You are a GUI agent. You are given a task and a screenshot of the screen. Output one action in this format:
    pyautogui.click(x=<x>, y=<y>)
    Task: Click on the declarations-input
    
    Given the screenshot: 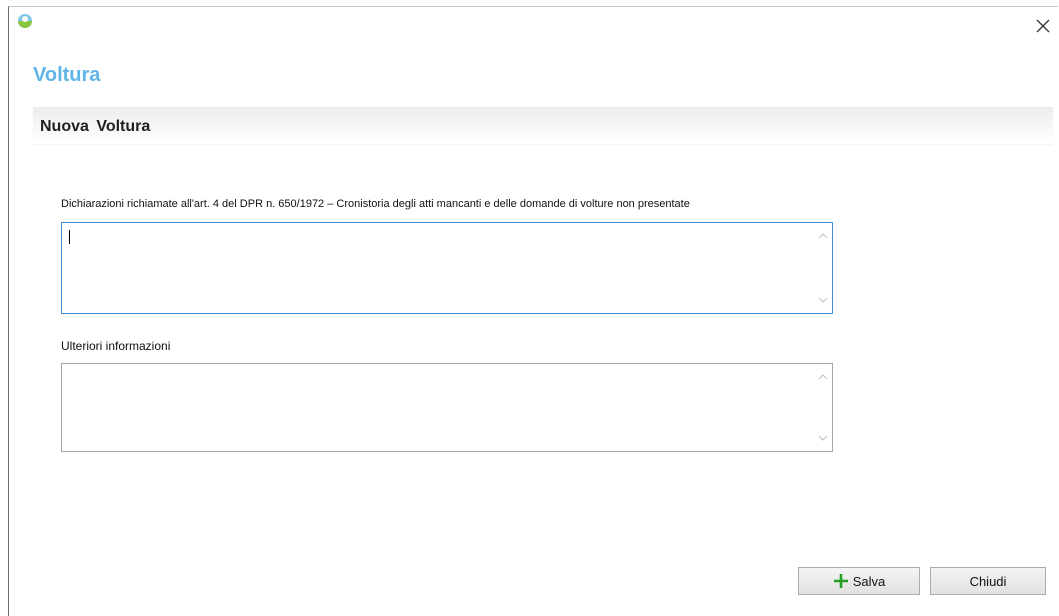 What is the action you would take?
    pyautogui.click(x=438, y=268)
    